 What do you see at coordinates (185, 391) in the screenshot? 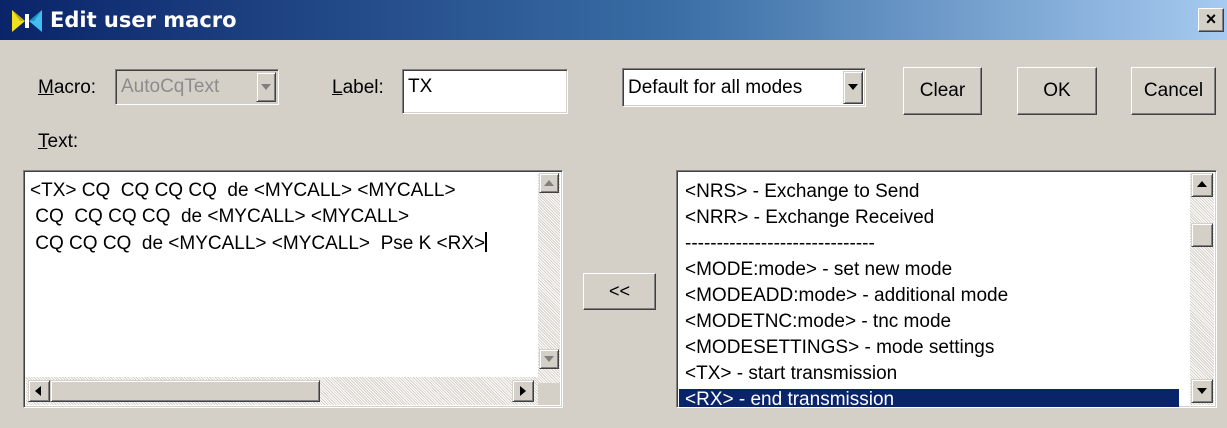
I see `hscroll-thumb` at bounding box center [185, 391].